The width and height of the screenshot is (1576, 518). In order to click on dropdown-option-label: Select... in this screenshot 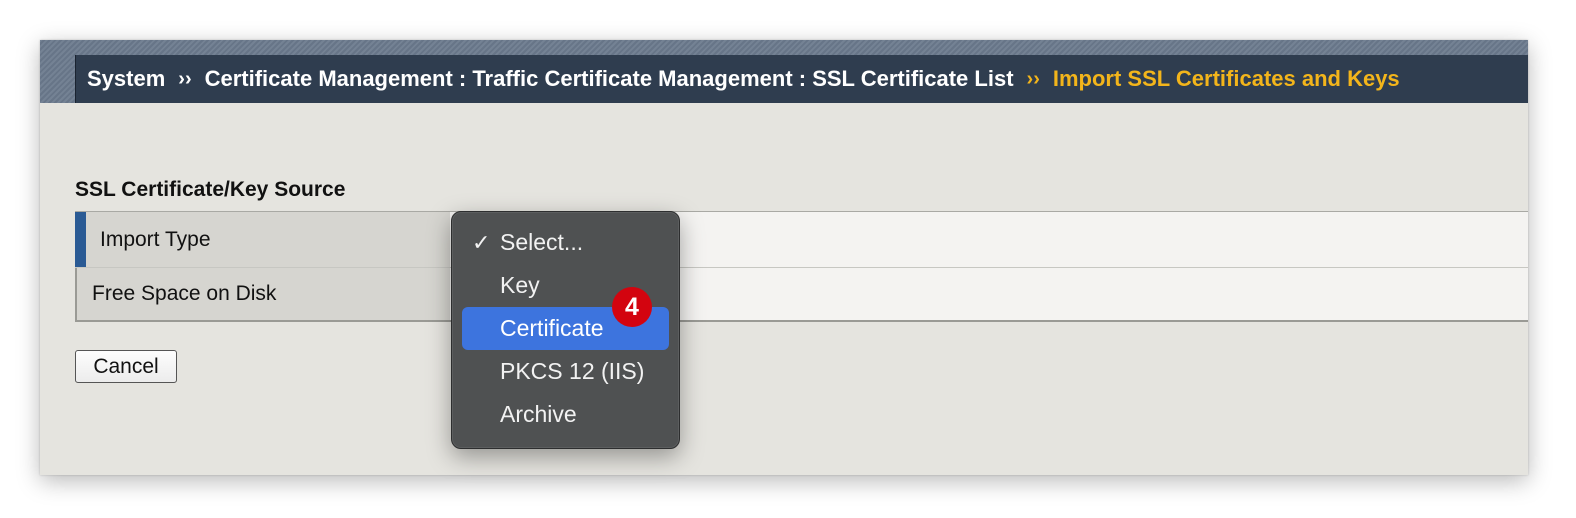, I will do `click(542, 242)`.